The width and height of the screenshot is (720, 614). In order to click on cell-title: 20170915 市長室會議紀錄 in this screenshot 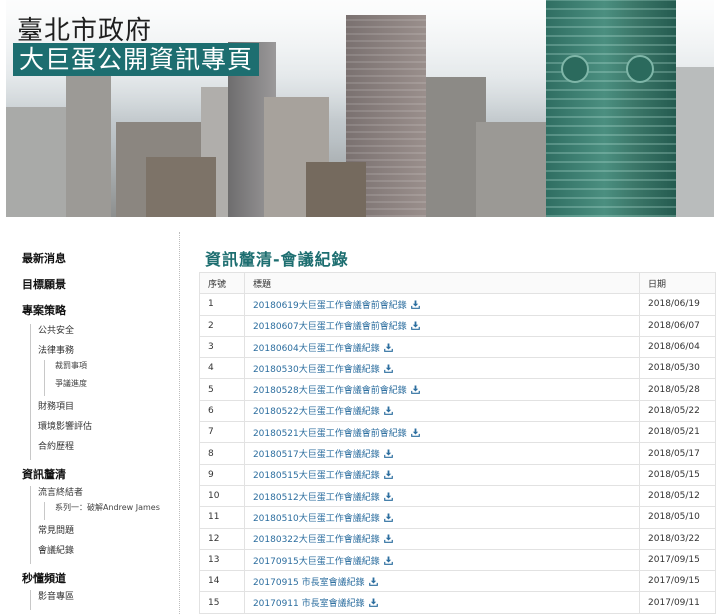, I will do `click(442, 581)`.